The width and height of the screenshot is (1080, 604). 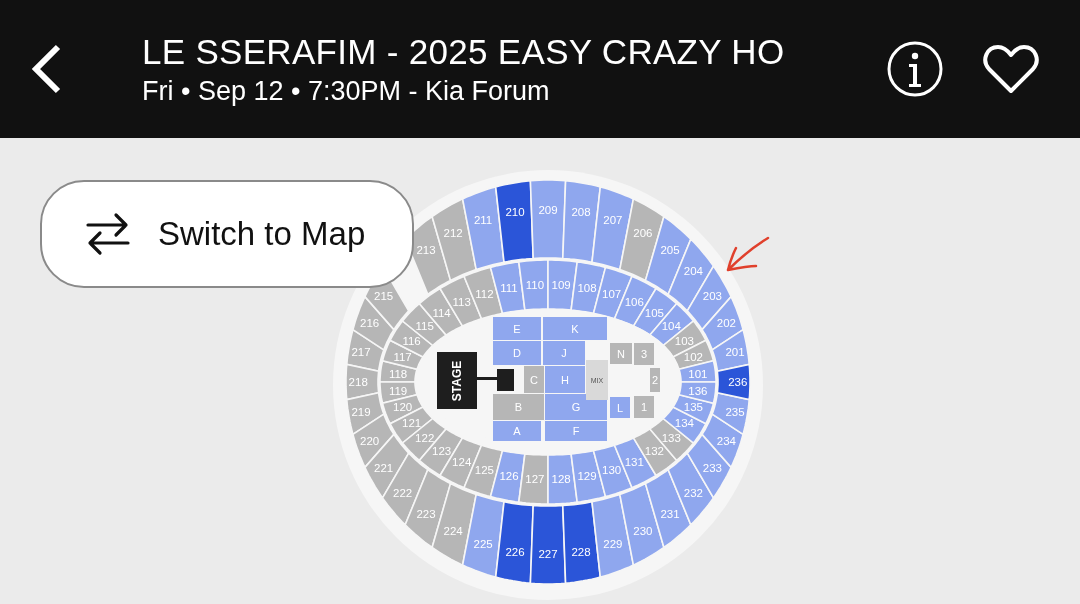 I want to click on floor-section: B, so click(x=518, y=407).